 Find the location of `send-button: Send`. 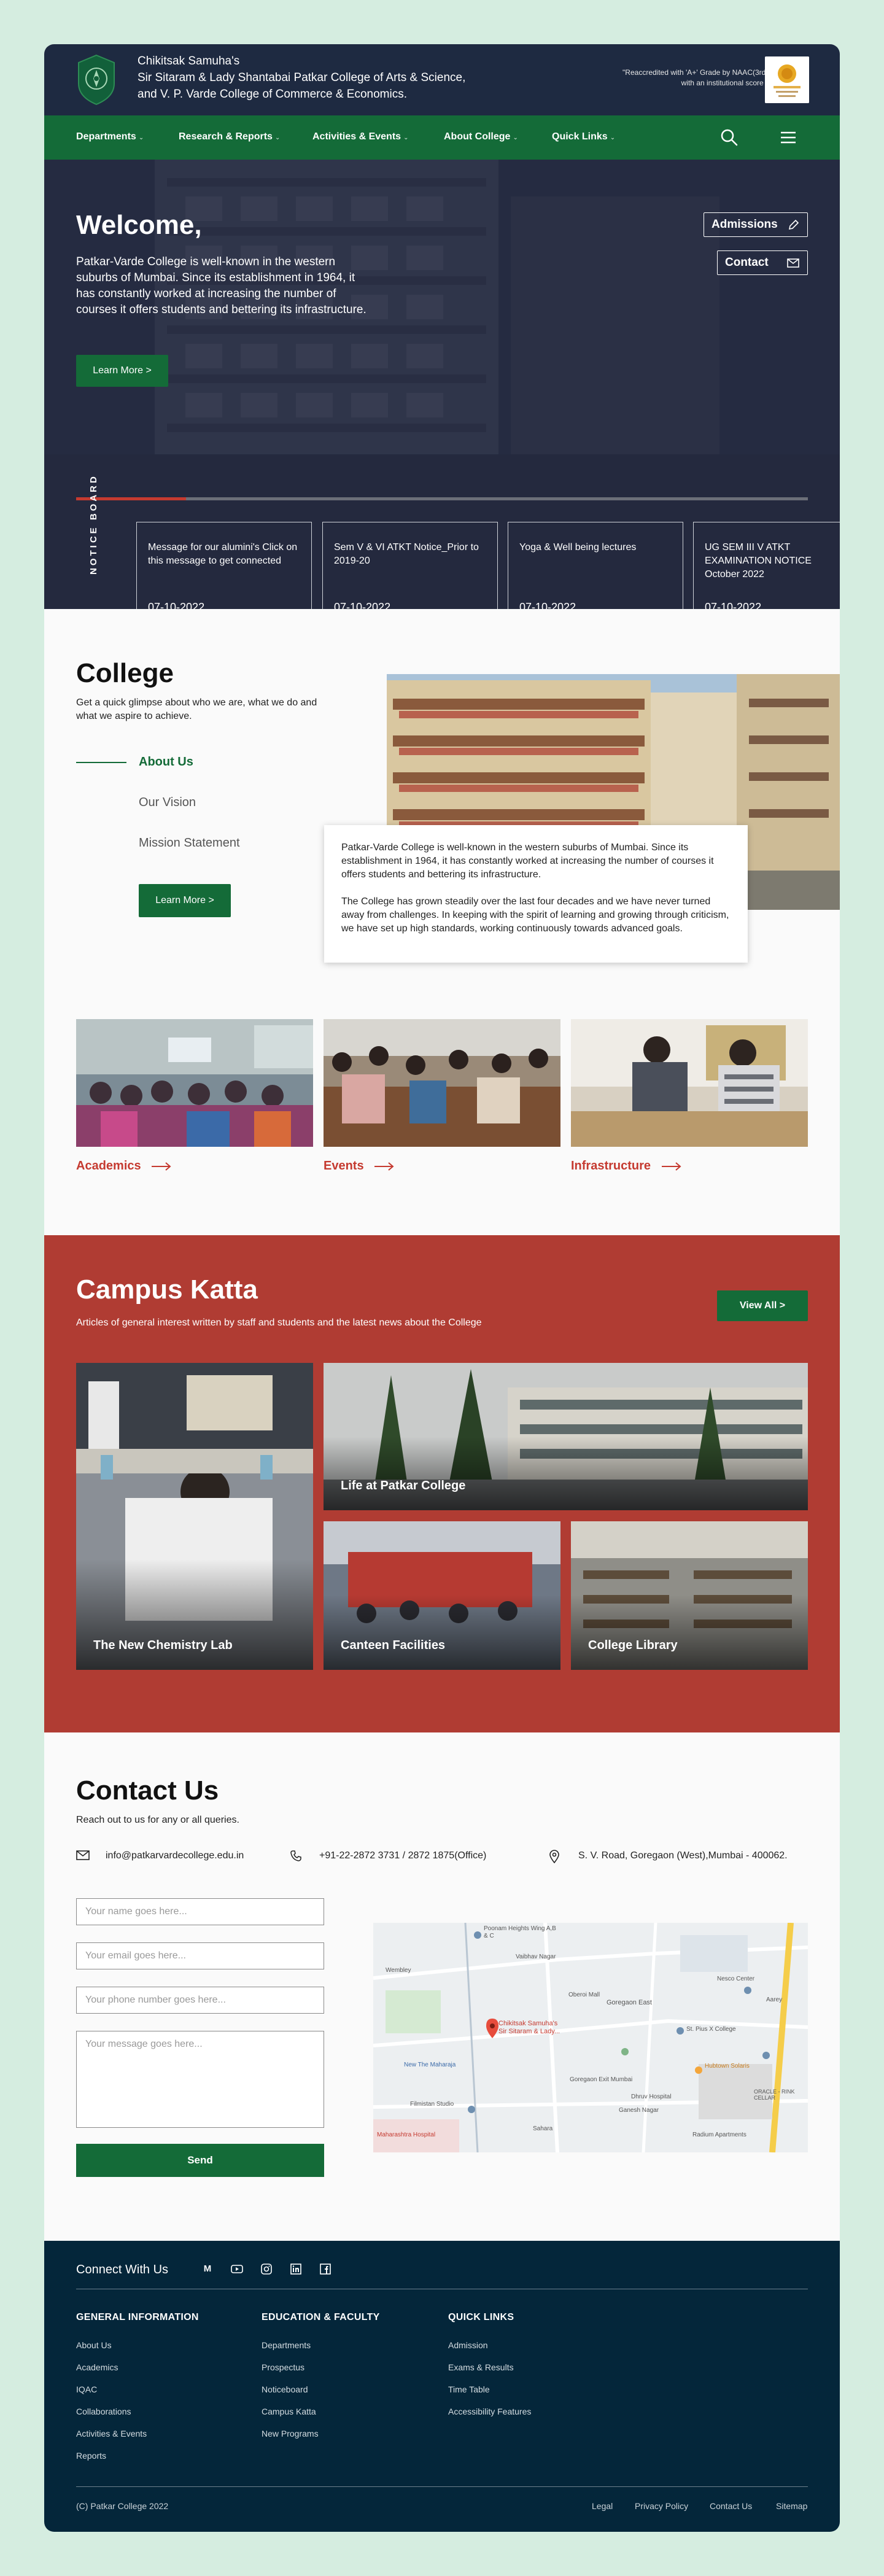

send-button: Send is located at coordinates (200, 2160).